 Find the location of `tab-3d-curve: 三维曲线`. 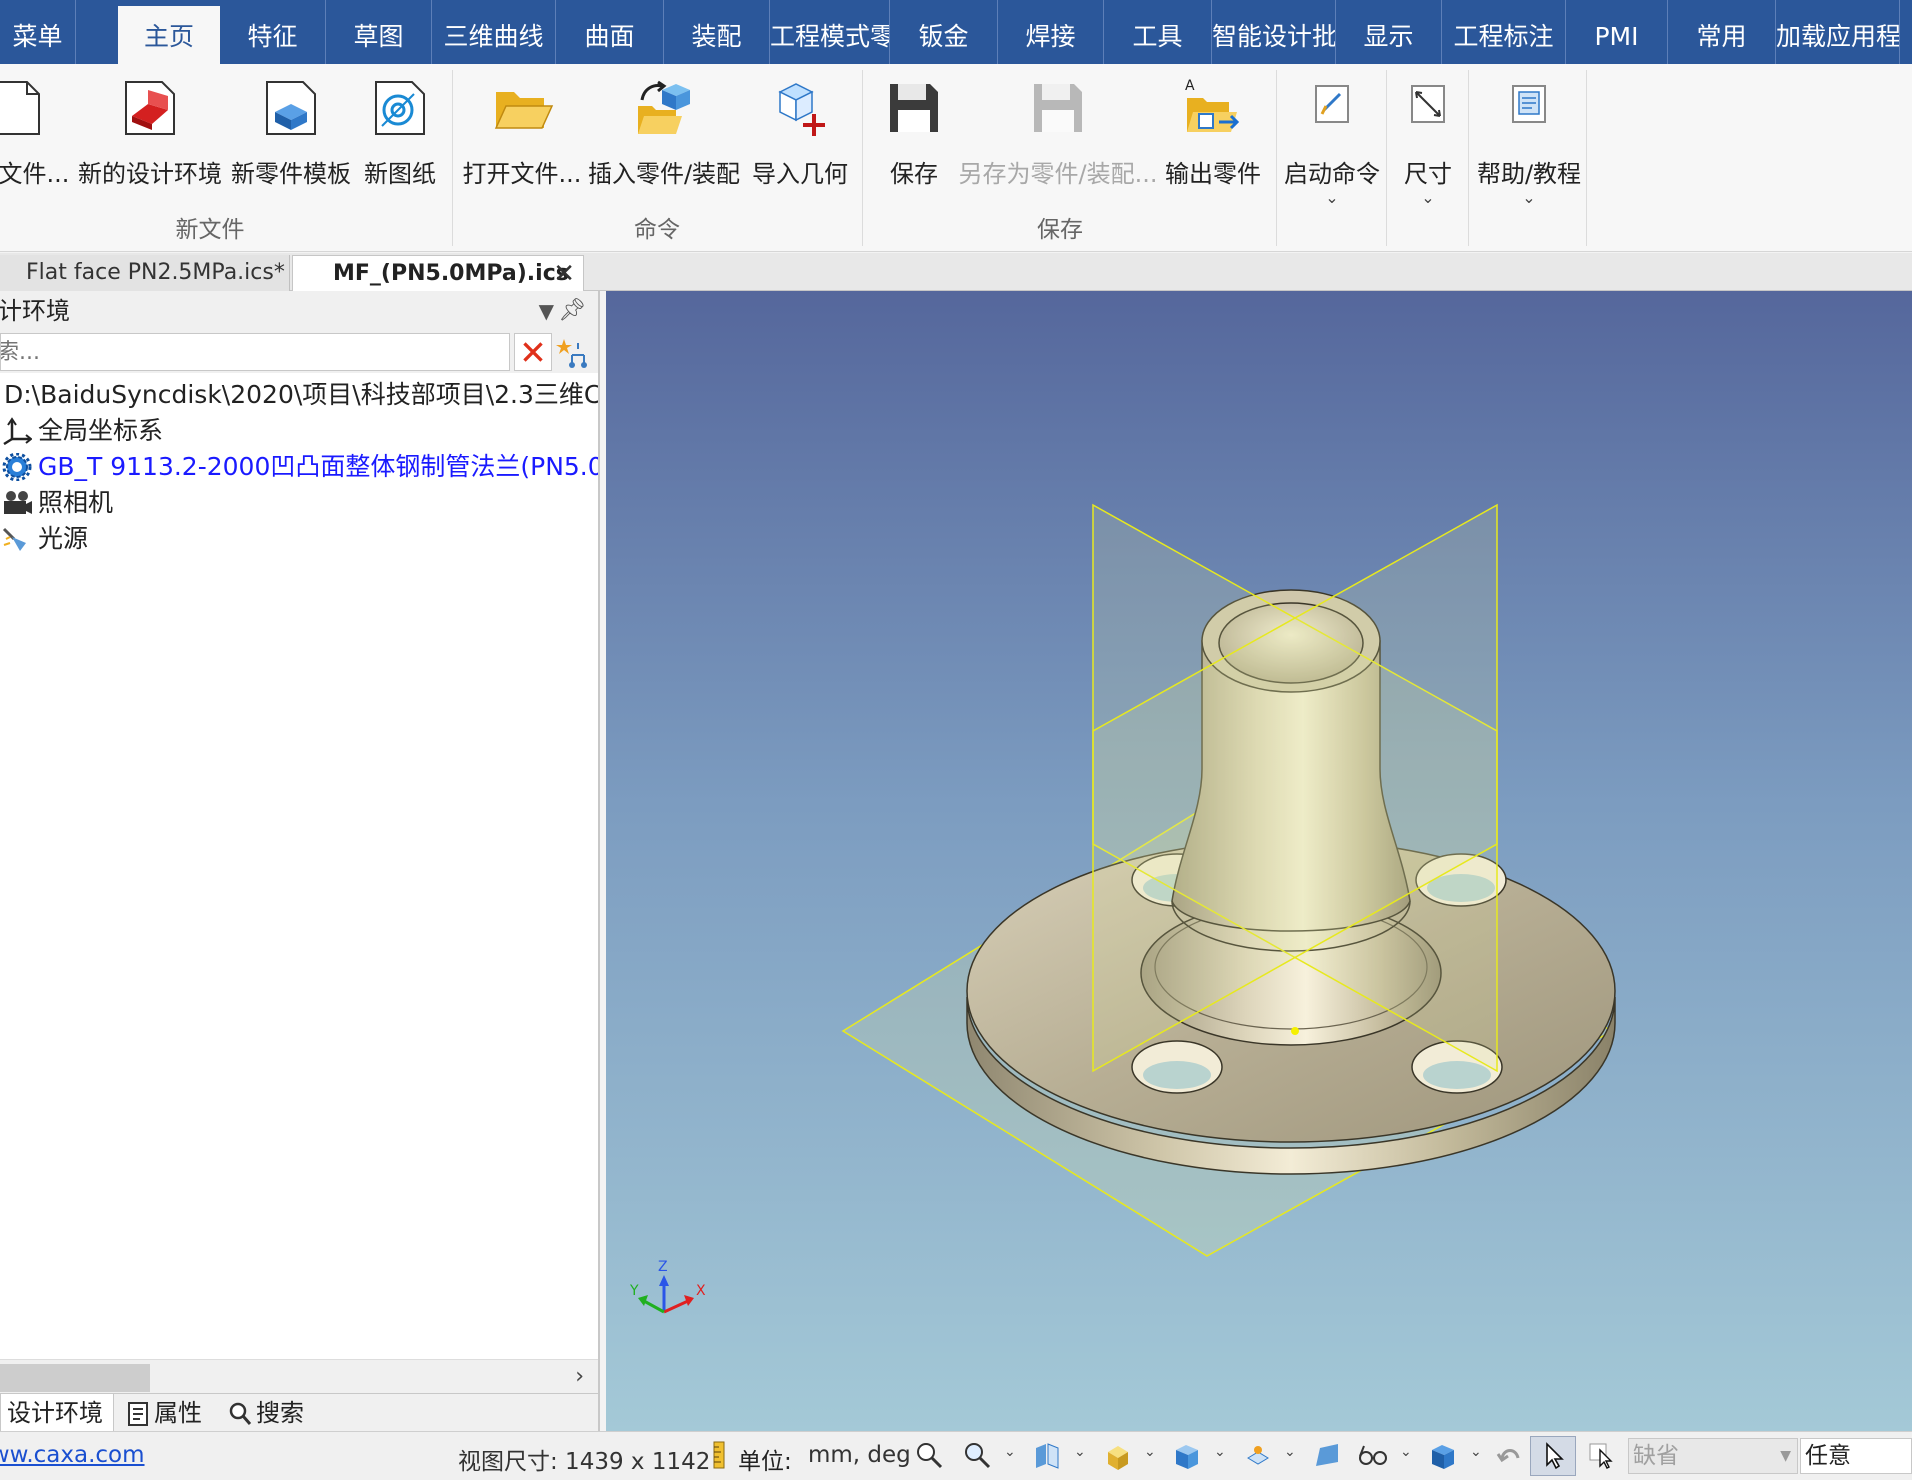

tab-3d-curve: 三维曲线 is located at coordinates (494, 32).